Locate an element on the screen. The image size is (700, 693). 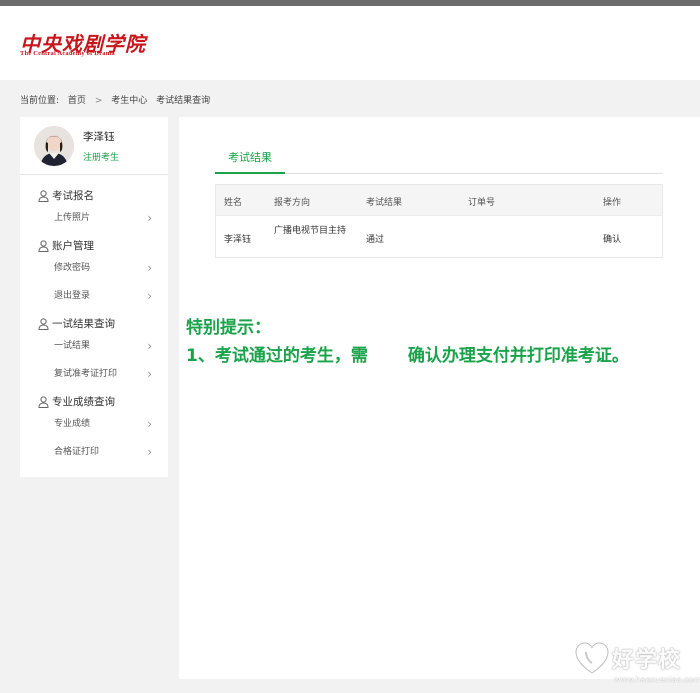
column-header-order-number: 订单号 is located at coordinates (482, 203).